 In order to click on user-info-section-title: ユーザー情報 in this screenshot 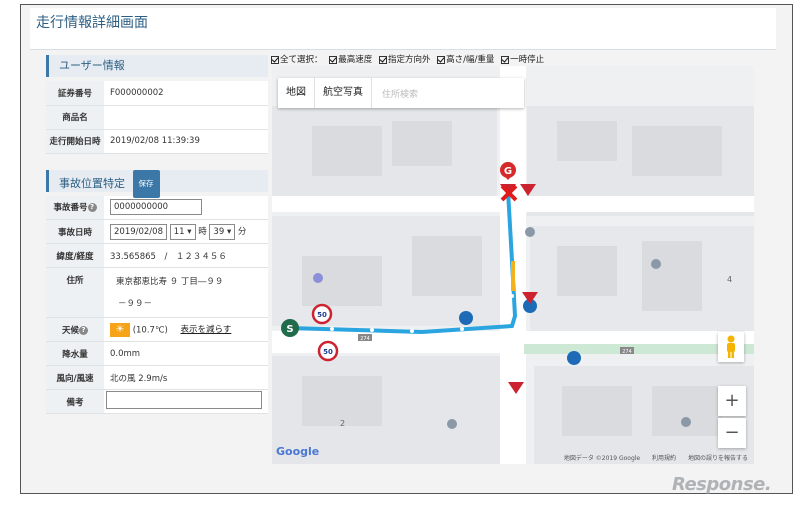, I will do `click(157, 66)`.